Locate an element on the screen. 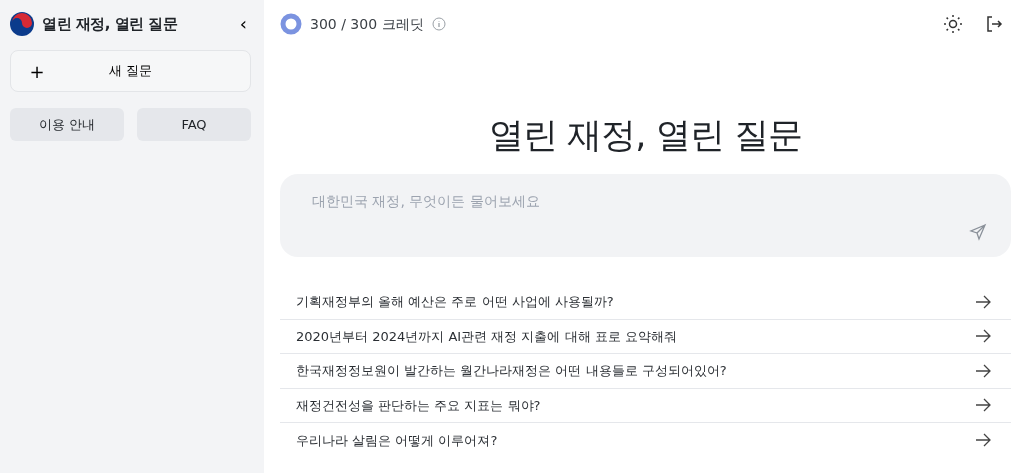  collapse-button: ‹ is located at coordinates (243, 24).